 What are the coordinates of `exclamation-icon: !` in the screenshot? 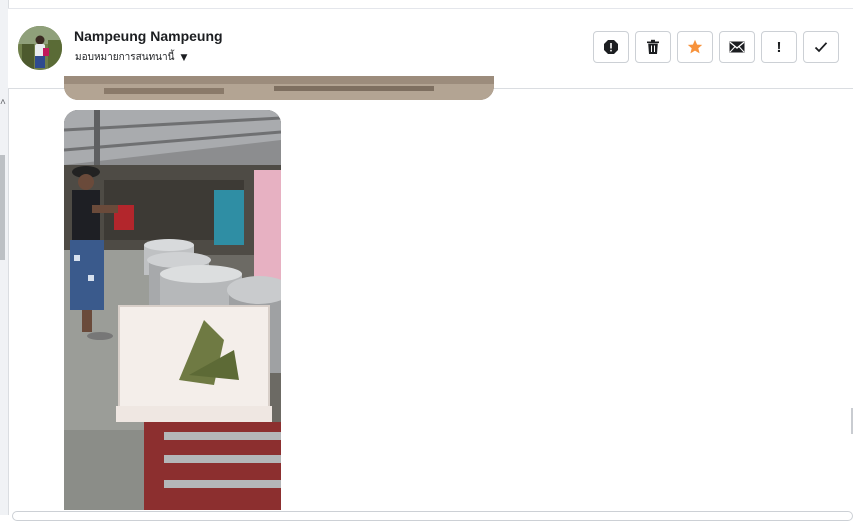 It's located at (779, 47).